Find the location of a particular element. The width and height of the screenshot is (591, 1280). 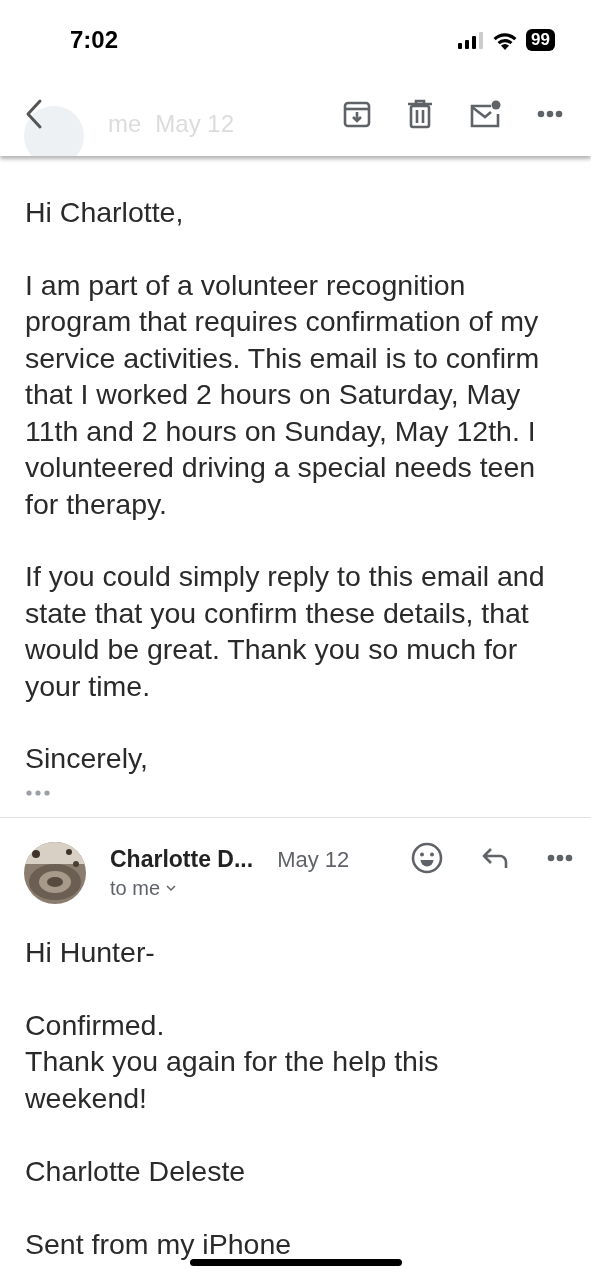

battery-level: 99 is located at coordinates (540, 40).